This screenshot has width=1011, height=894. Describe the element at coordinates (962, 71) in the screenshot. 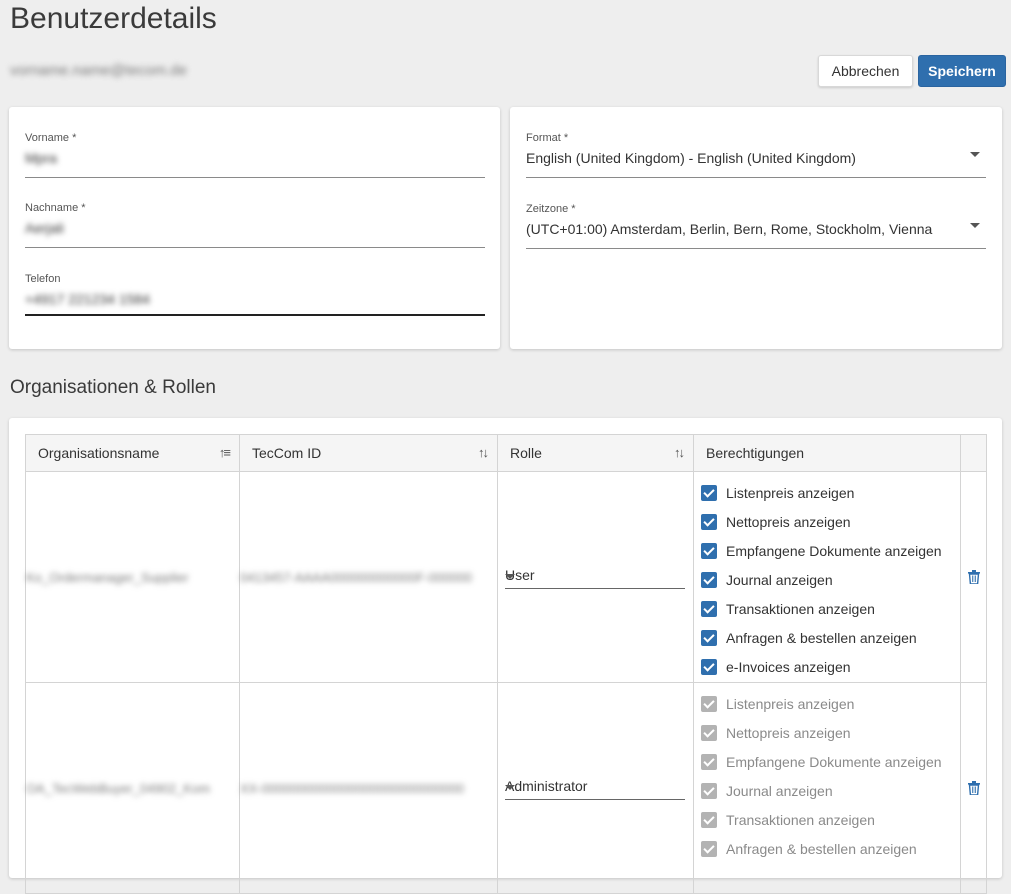

I see `save-button: Speichern` at that location.